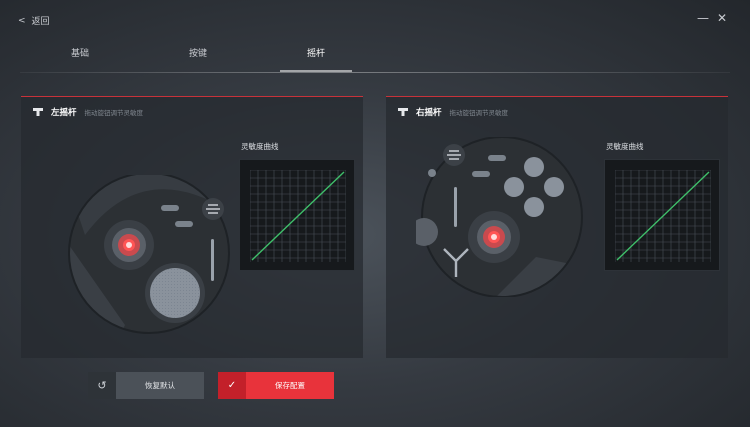 Image resolution: width=750 pixels, height=427 pixels. What do you see at coordinates (22, 20) in the screenshot?
I see `chevron-left-icon: <` at bounding box center [22, 20].